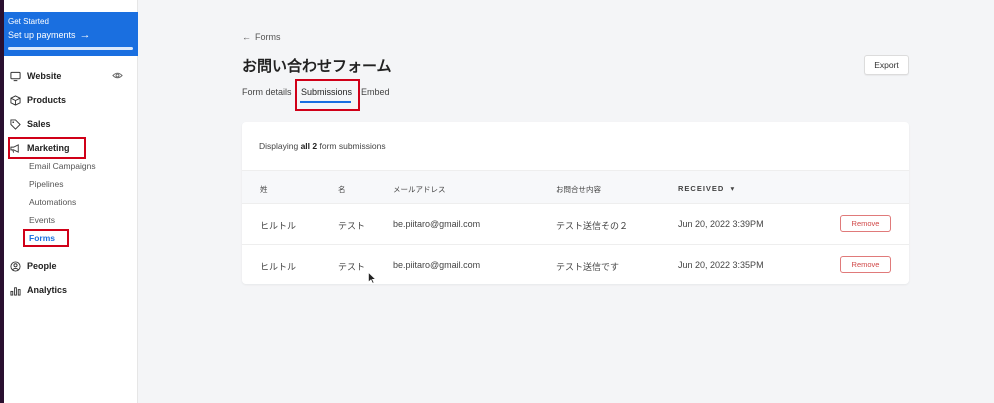 Image resolution: width=994 pixels, height=403 pixels. I want to click on caret-down-icon: ▾, so click(733, 188).